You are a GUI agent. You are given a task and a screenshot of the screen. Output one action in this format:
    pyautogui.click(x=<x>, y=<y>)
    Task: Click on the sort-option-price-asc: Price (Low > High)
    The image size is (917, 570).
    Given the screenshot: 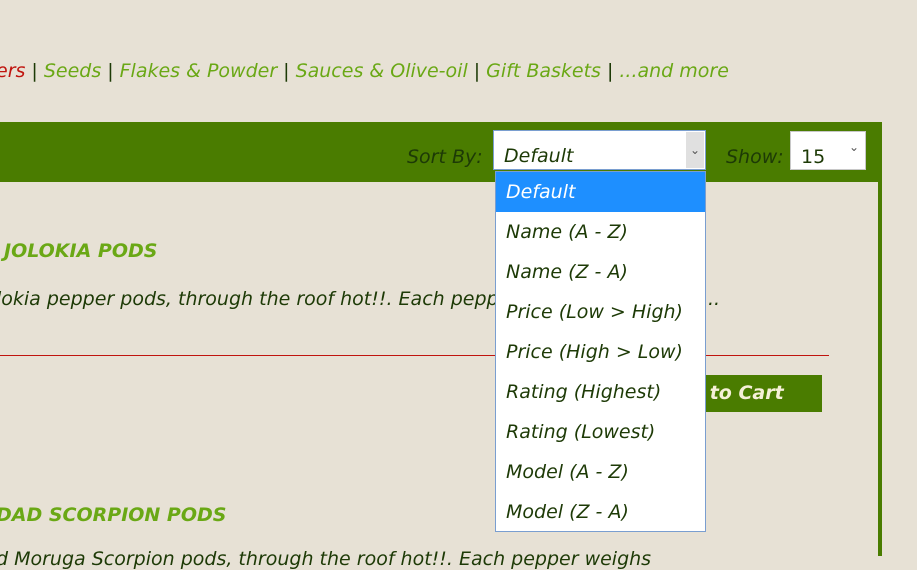 What is the action you would take?
    pyautogui.click(x=600, y=312)
    